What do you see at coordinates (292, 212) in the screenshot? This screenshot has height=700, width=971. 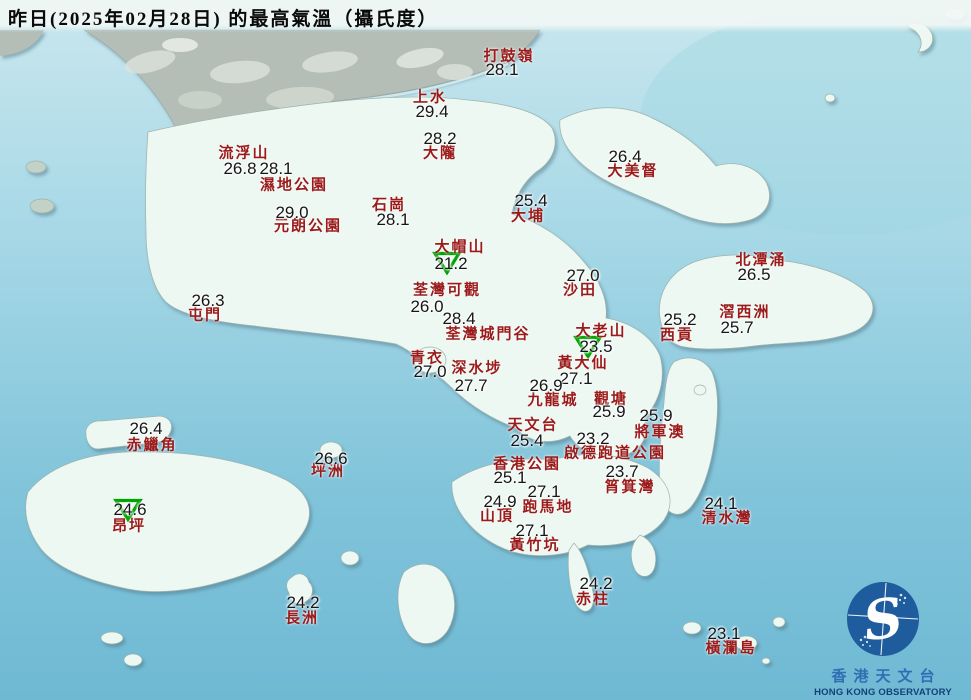 I see `station-value: 29.0` at bounding box center [292, 212].